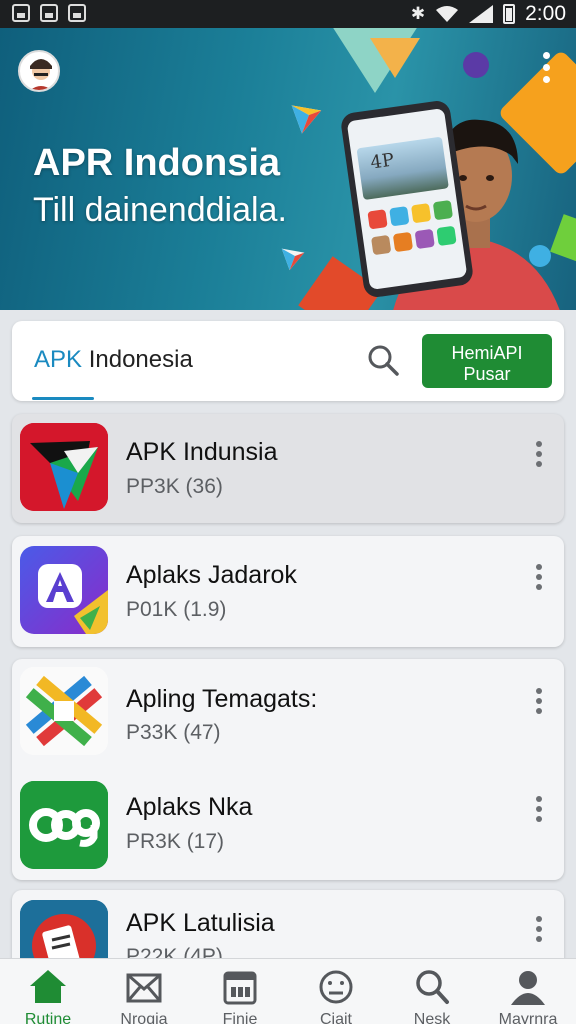 Image resolution: width=576 pixels, height=1024 pixels. What do you see at coordinates (77, 13) in the screenshot?
I see `photo-icon` at bounding box center [77, 13].